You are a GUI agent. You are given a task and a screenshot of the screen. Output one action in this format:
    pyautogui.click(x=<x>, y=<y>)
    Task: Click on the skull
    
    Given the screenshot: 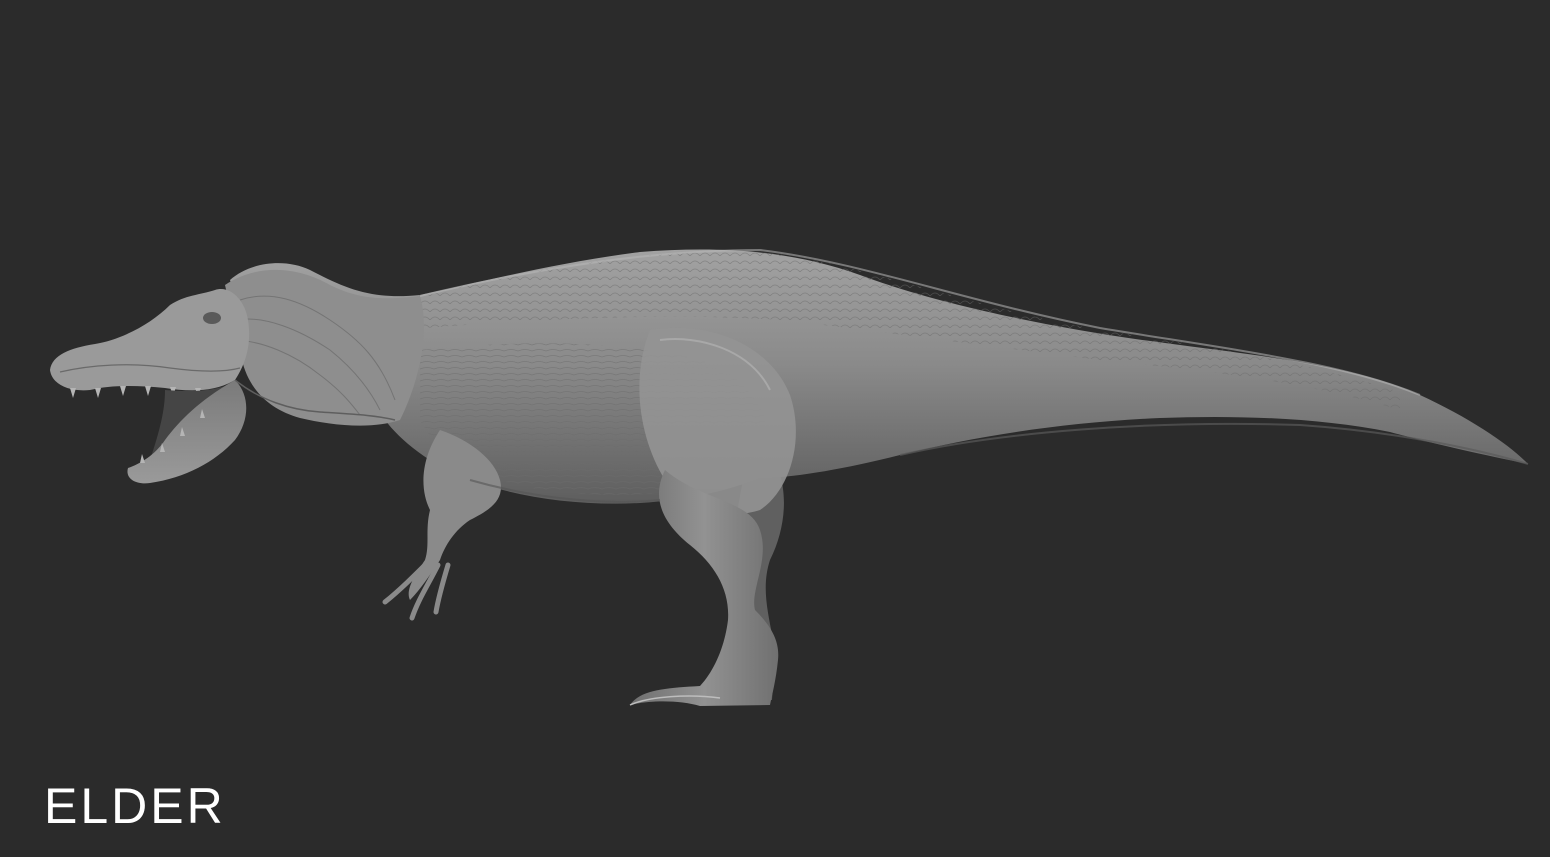 What is the action you would take?
    pyautogui.click(x=150, y=340)
    